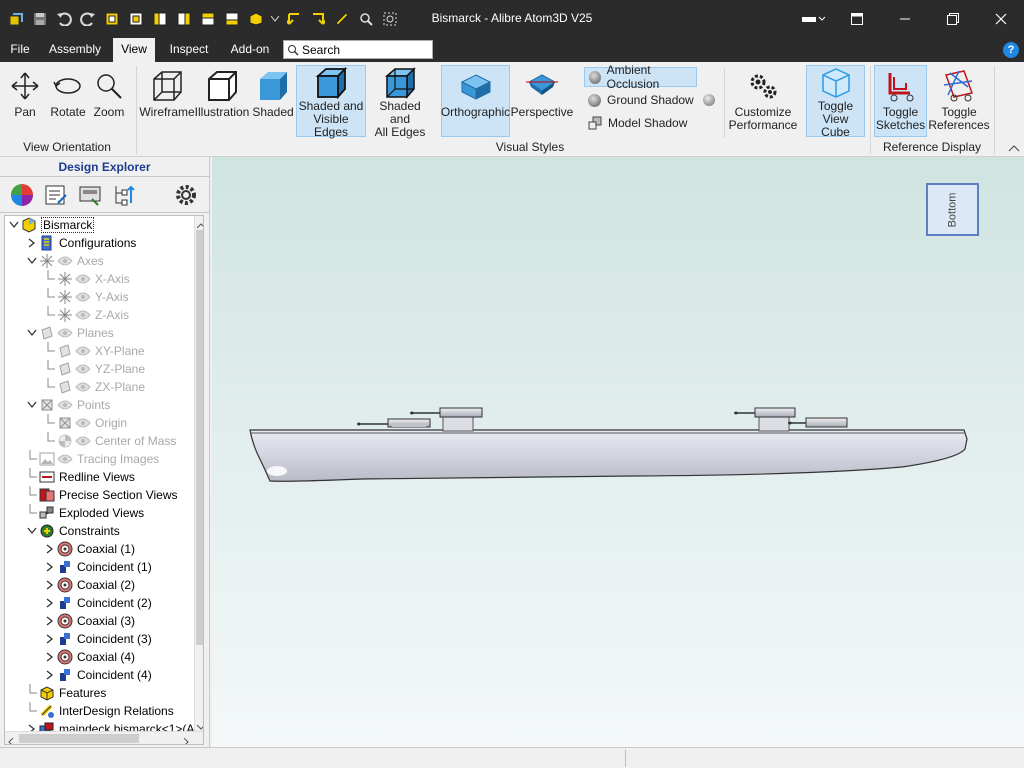  What do you see at coordinates (110, 441) in the screenshot?
I see `tree-item: Center of Mass` at bounding box center [110, 441].